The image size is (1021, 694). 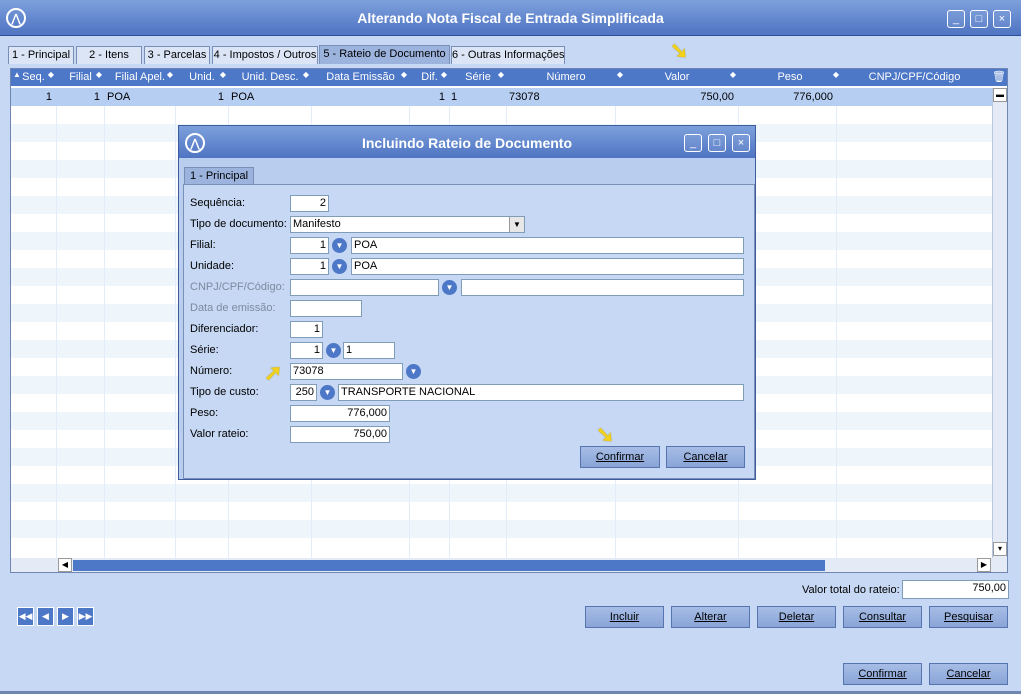 I want to click on scroll-up-icon: ▬, so click(x=1000, y=95).